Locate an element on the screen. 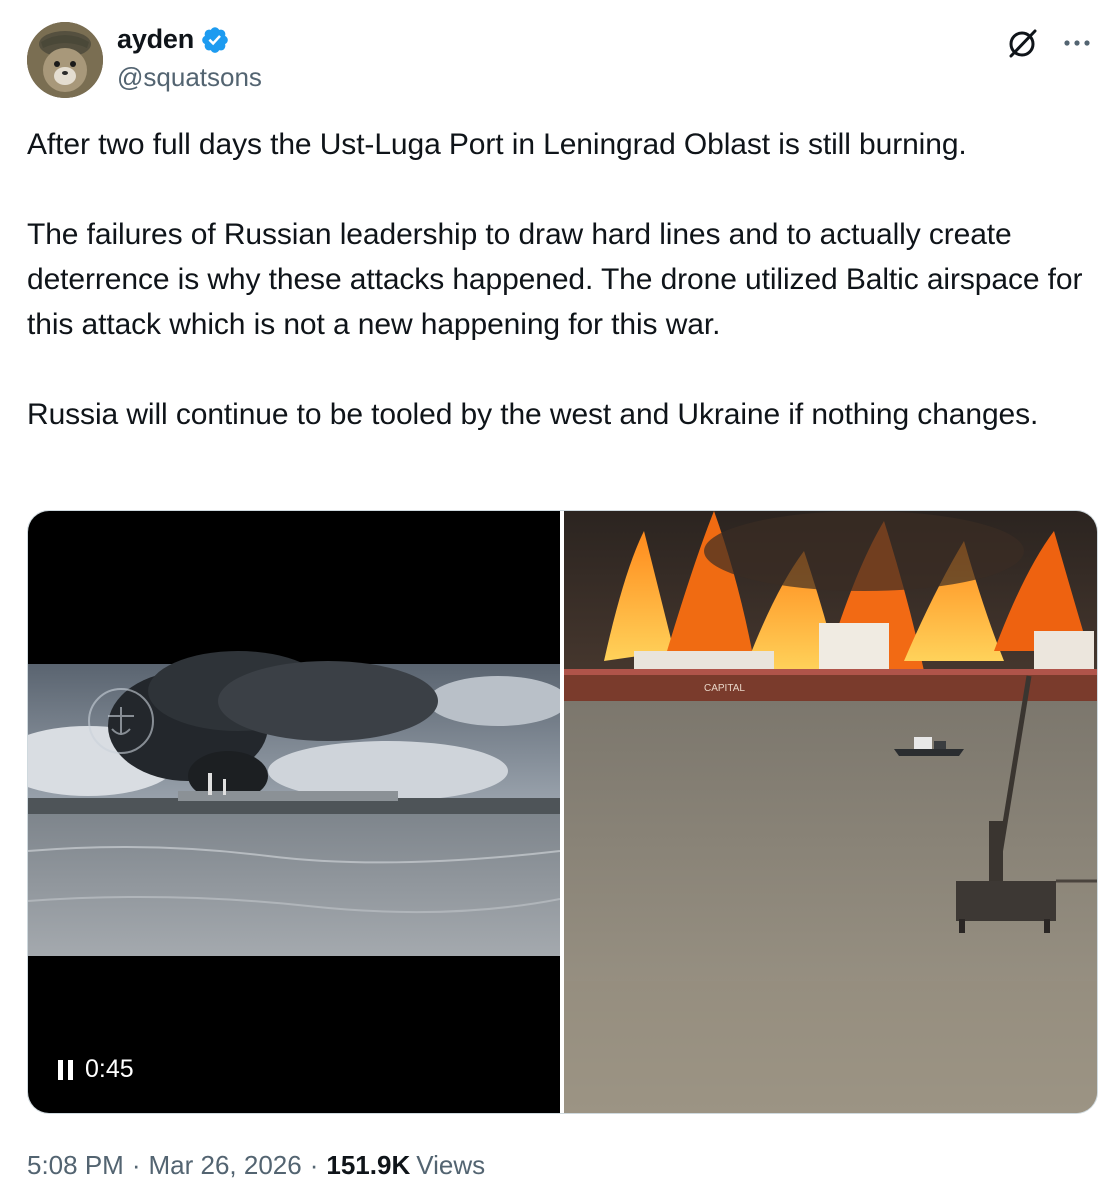 The image size is (1119, 1200). views-label: Views is located at coordinates (451, 1165).